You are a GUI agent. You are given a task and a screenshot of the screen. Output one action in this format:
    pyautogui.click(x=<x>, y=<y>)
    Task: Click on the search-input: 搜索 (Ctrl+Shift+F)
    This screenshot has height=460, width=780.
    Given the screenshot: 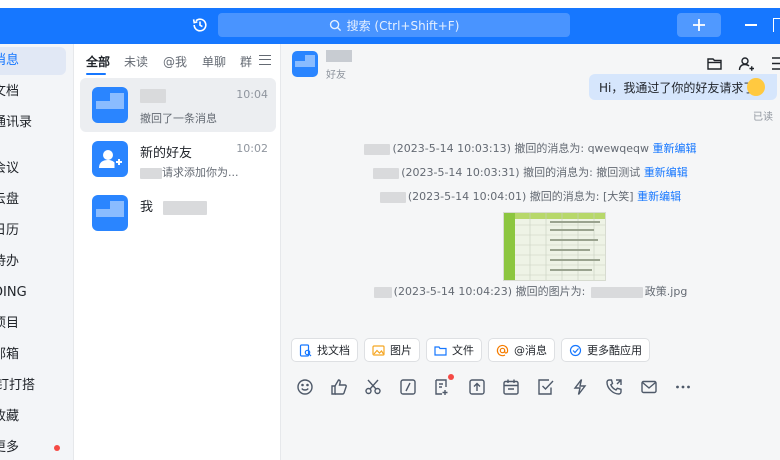 What is the action you would take?
    pyautogui.click(x=394, y=25)
    